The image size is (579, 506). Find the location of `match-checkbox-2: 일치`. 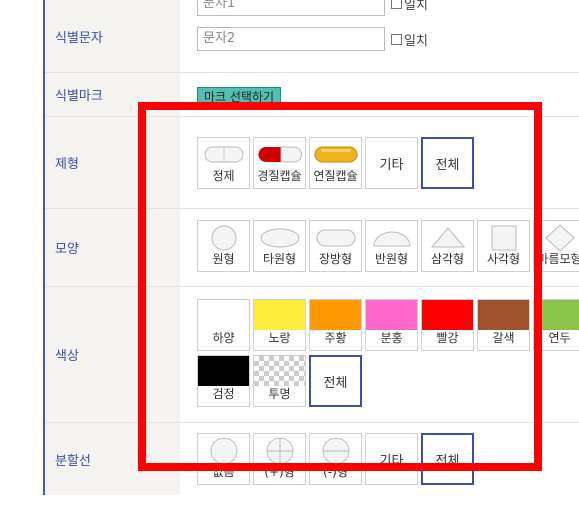

match-checkbox-2: 일치 is located at coordinates (409, 39).